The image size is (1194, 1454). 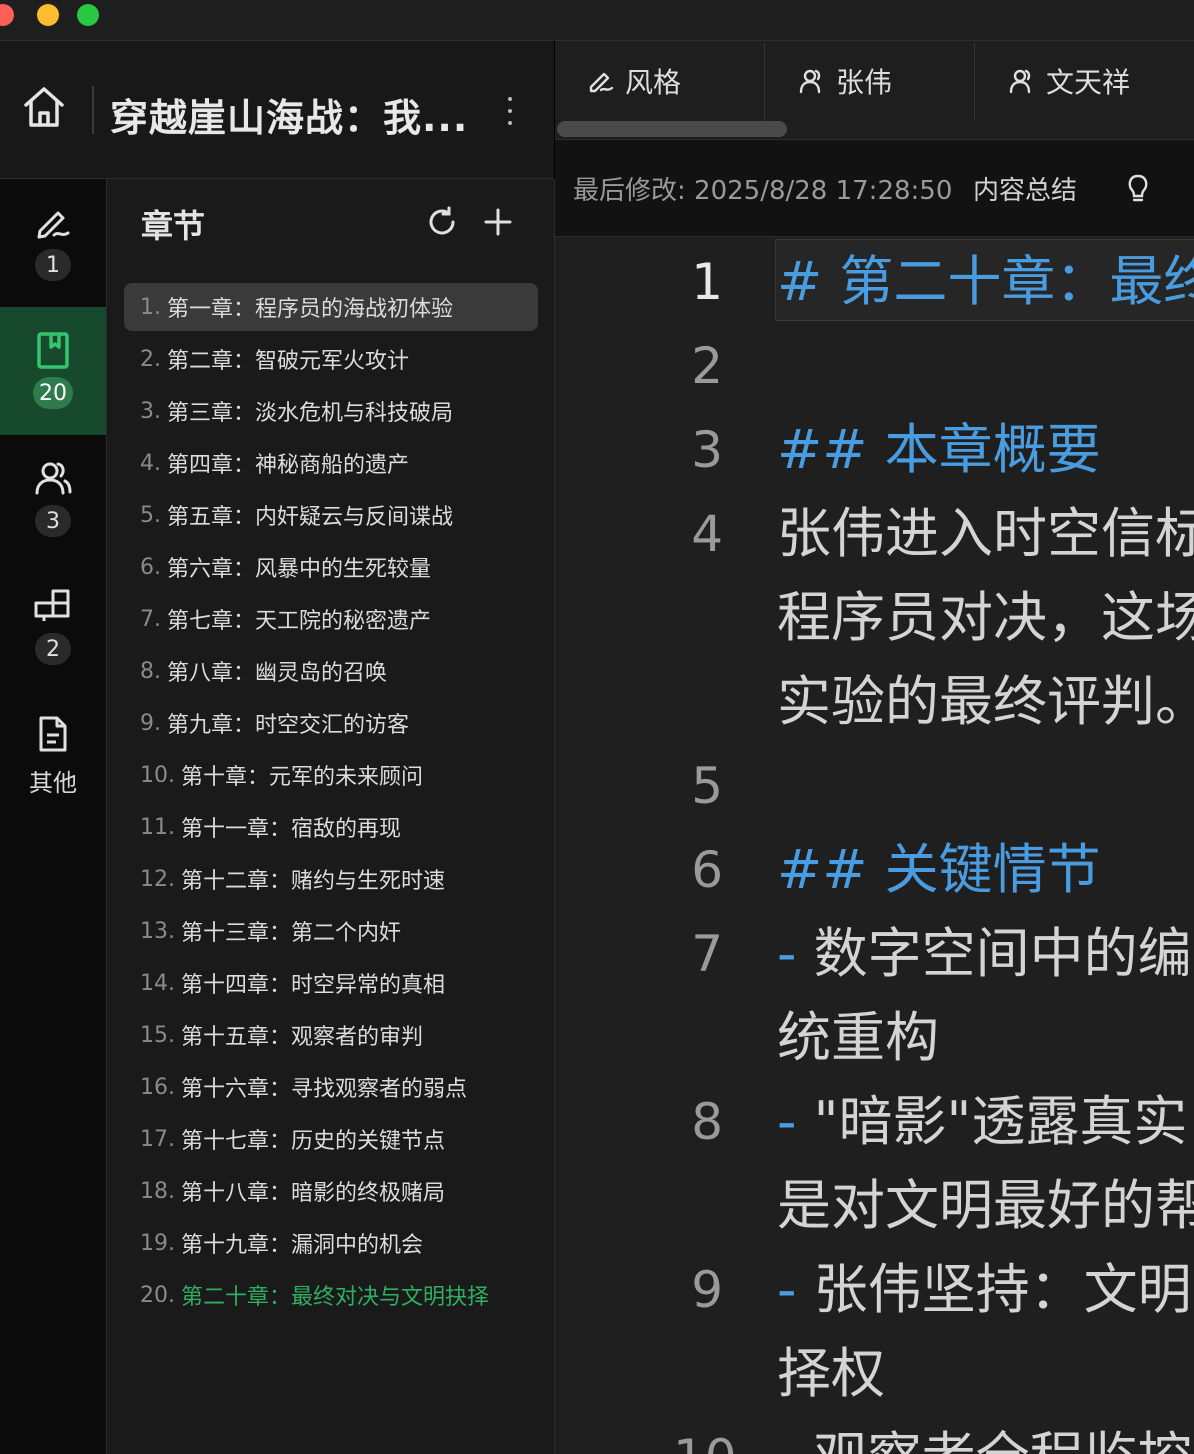 What do you see at coordinates (707, 786) in the screenshot?
I see `line-number: 5` at bounding box center [707, 786].